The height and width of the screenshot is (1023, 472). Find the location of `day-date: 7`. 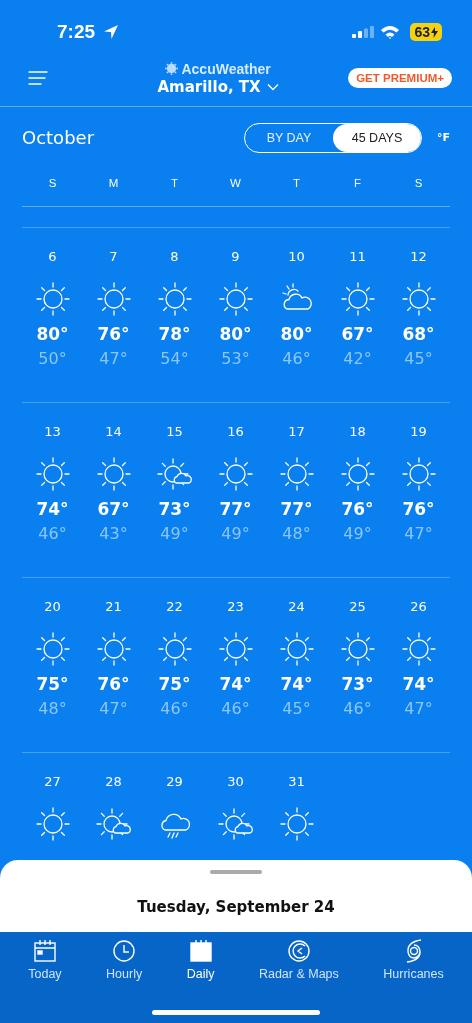

day-date: 7 is located at coordinates (113, 258).